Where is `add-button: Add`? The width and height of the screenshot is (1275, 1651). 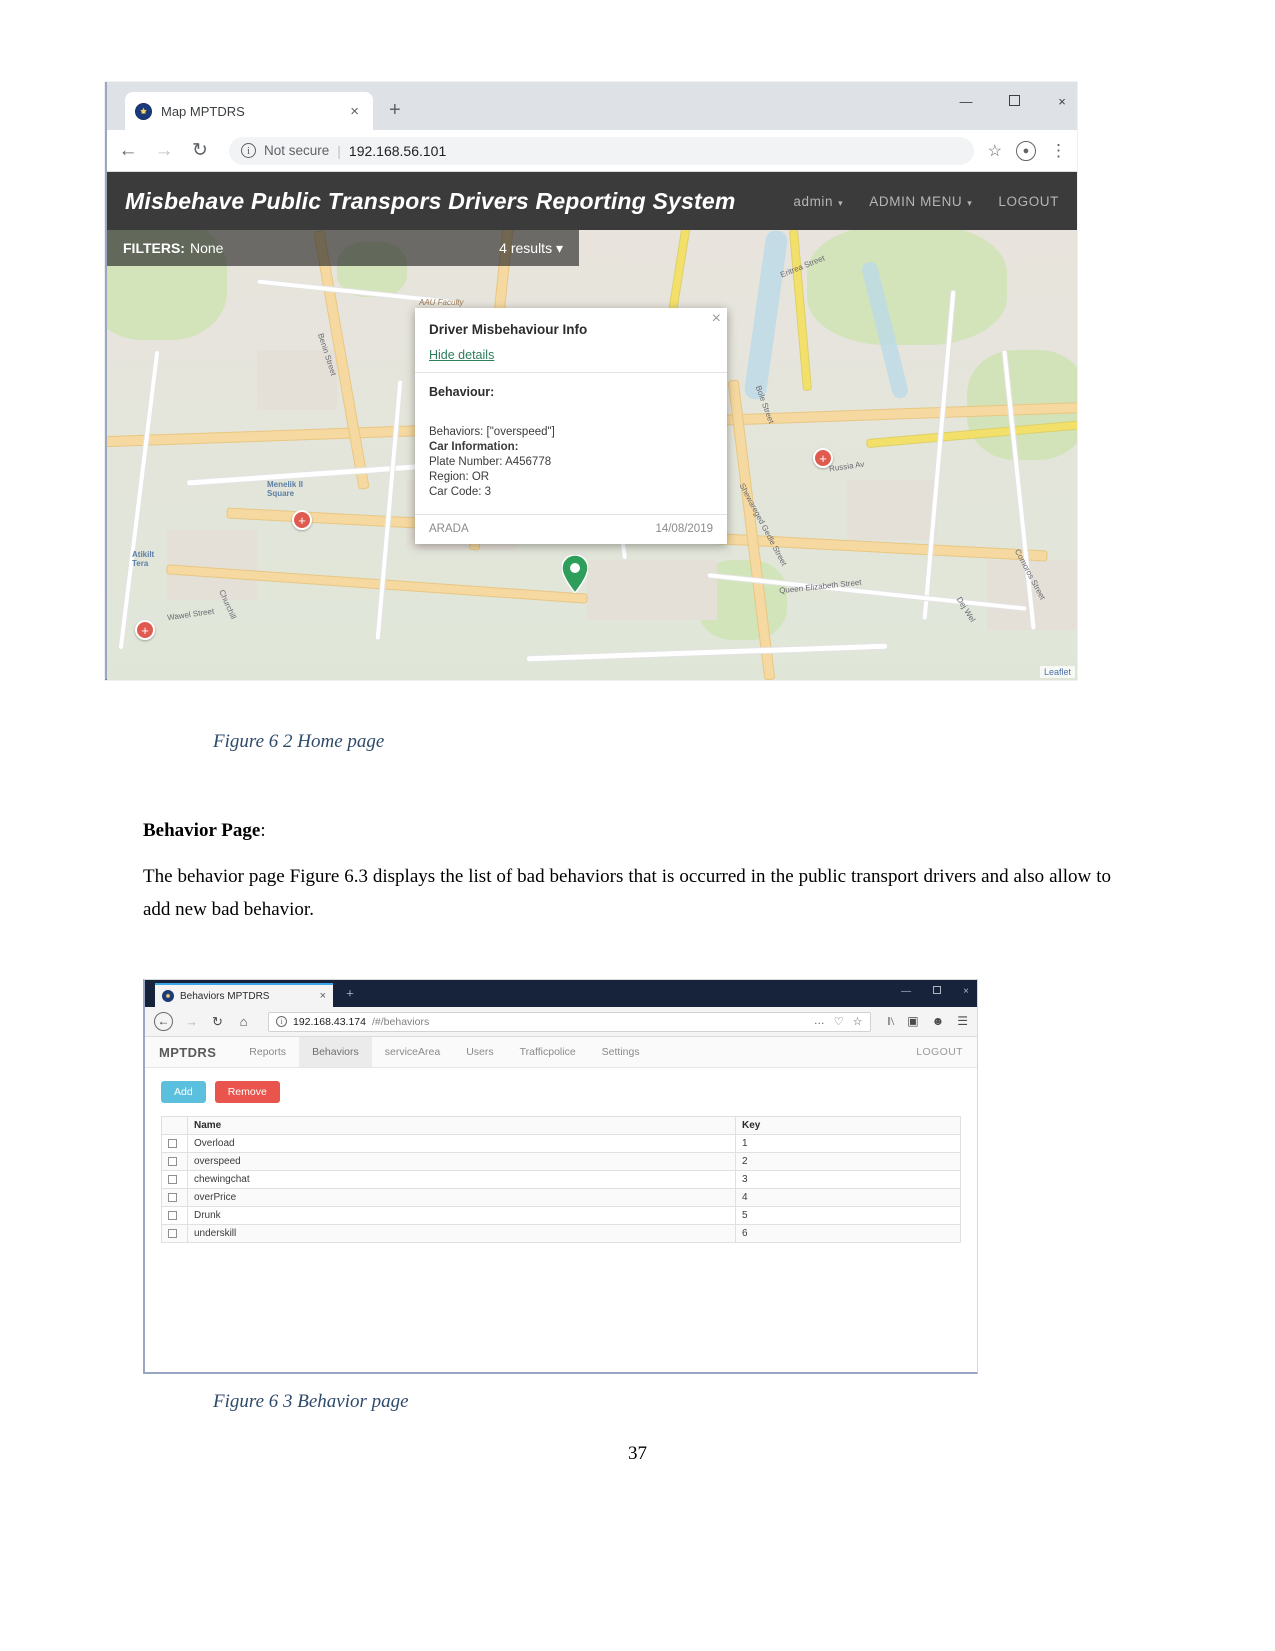
add-button: Add is located at coordinates (183, 1092).